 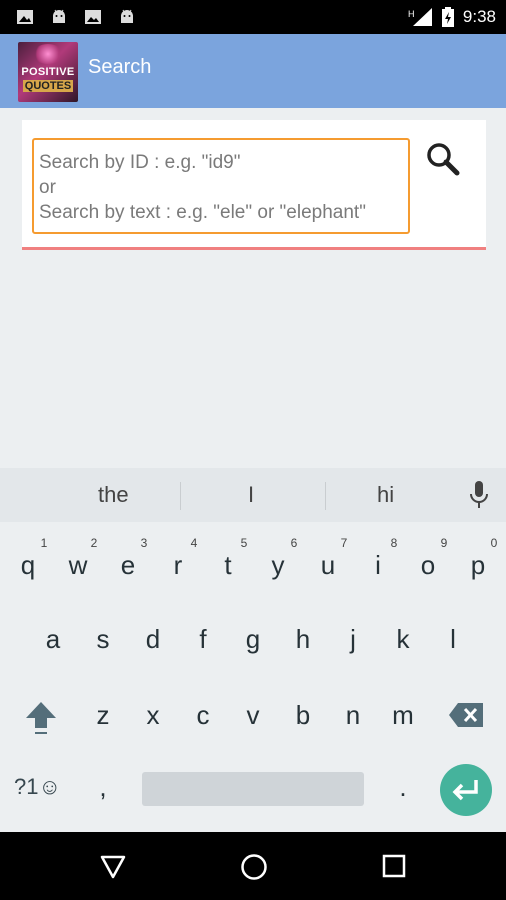 What do you see at coordinates (478, 565) in the screenshot?
I see `key-p: p` at bounding box center [478, 565].